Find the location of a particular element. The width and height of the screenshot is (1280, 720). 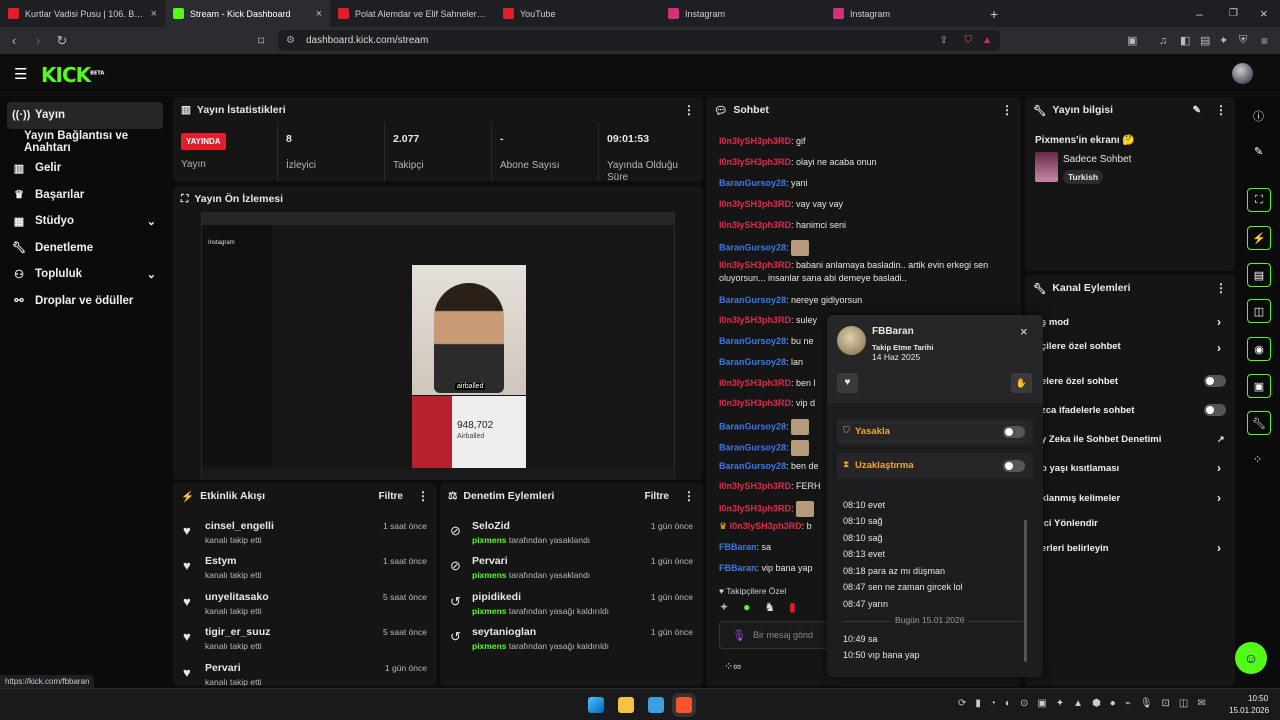

clock-date: 15.01.2026 is located at coordinates (1249, 710).